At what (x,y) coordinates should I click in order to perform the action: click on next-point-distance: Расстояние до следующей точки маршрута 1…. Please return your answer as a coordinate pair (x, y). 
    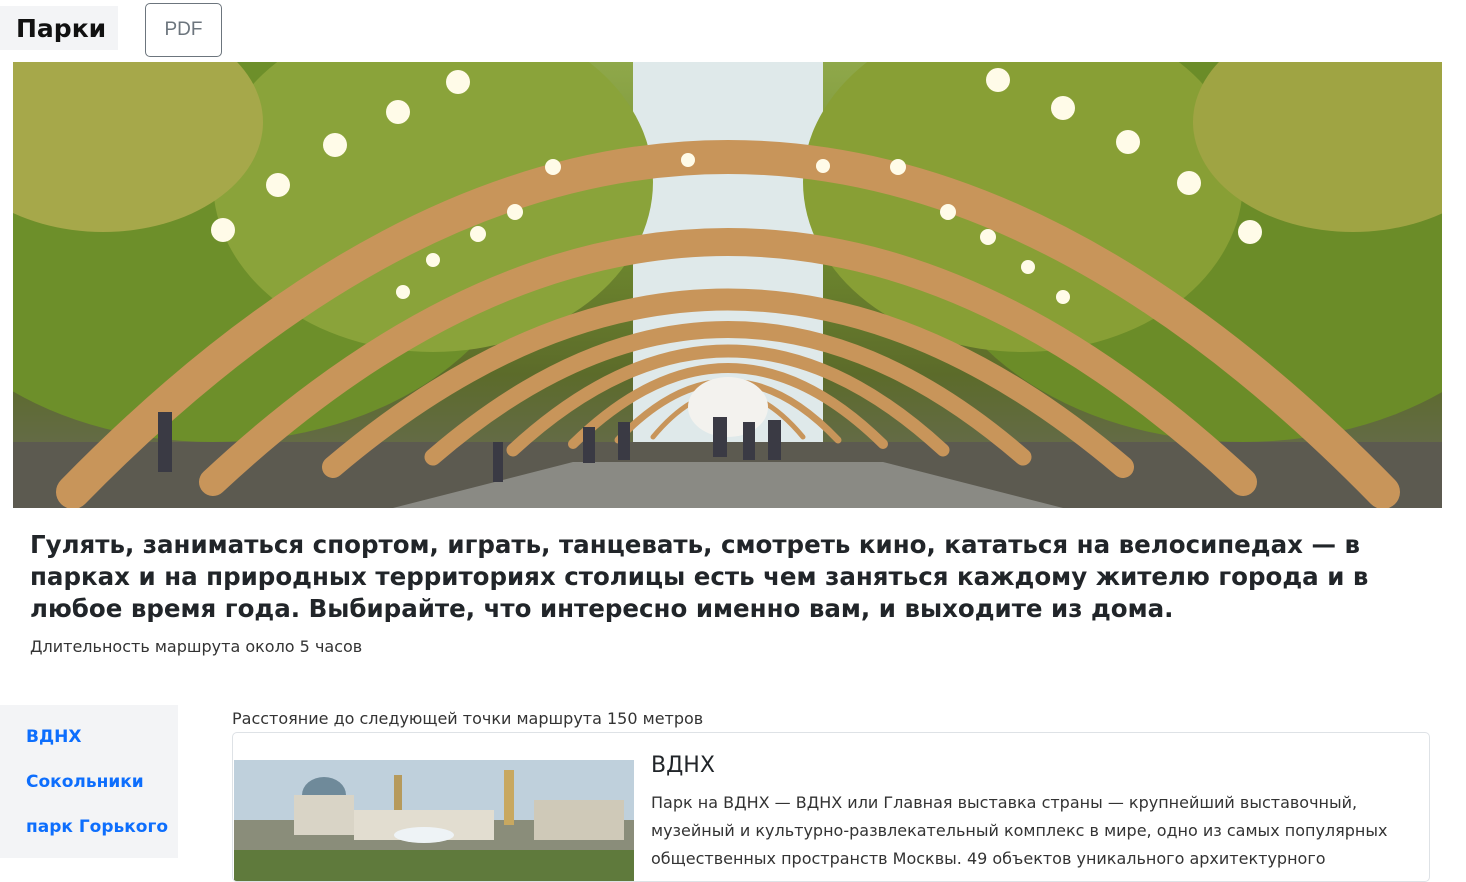
    Looking at the image, I should click on (468, 718).